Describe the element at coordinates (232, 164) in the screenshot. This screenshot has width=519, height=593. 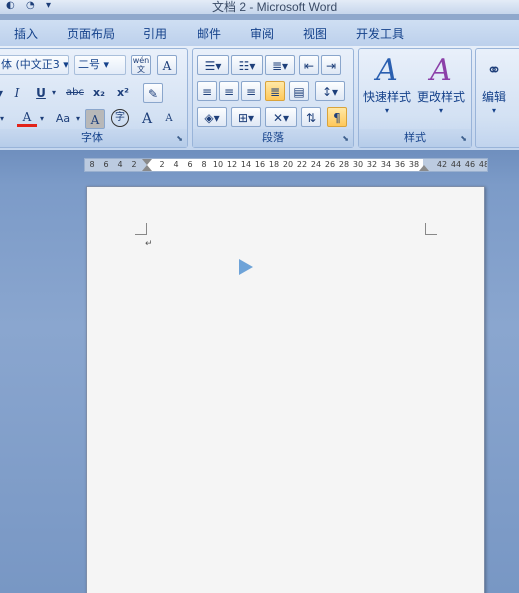
I see `ruler-tick-label: 12` at that location.